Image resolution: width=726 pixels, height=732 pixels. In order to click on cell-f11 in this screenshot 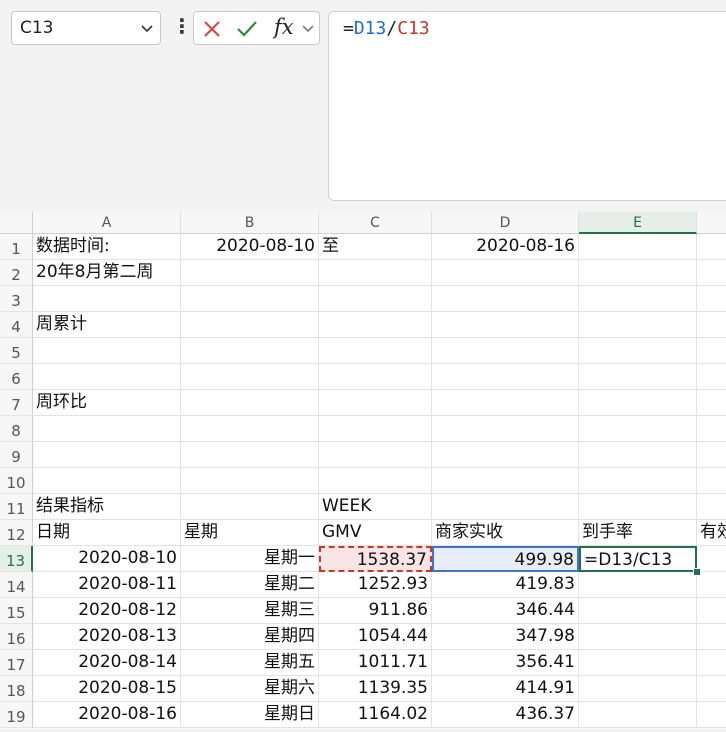, I will do `click(711, 507)`.